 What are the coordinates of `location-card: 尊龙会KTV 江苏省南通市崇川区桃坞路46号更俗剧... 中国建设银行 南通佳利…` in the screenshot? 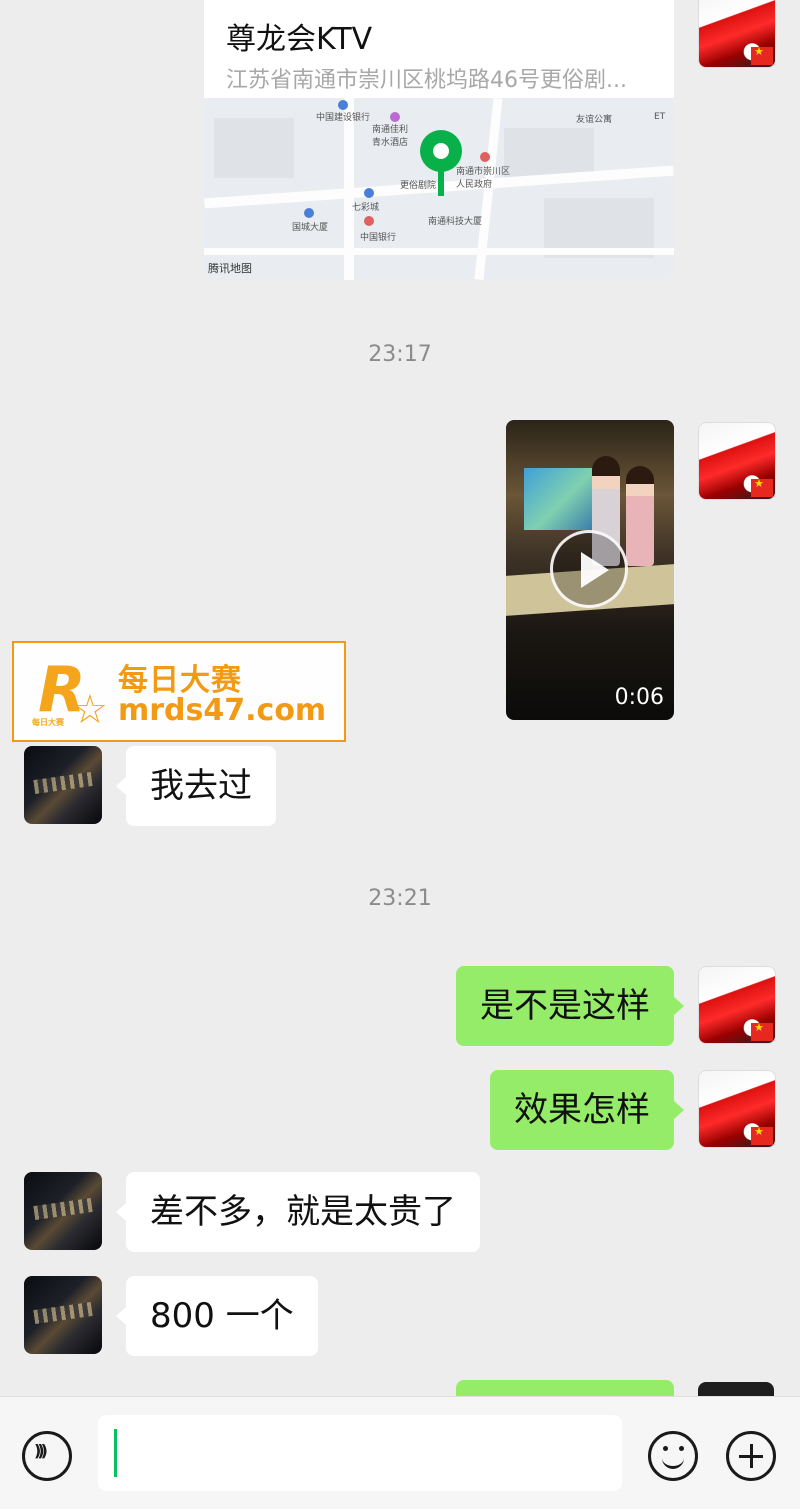 It's located at (439, 140).